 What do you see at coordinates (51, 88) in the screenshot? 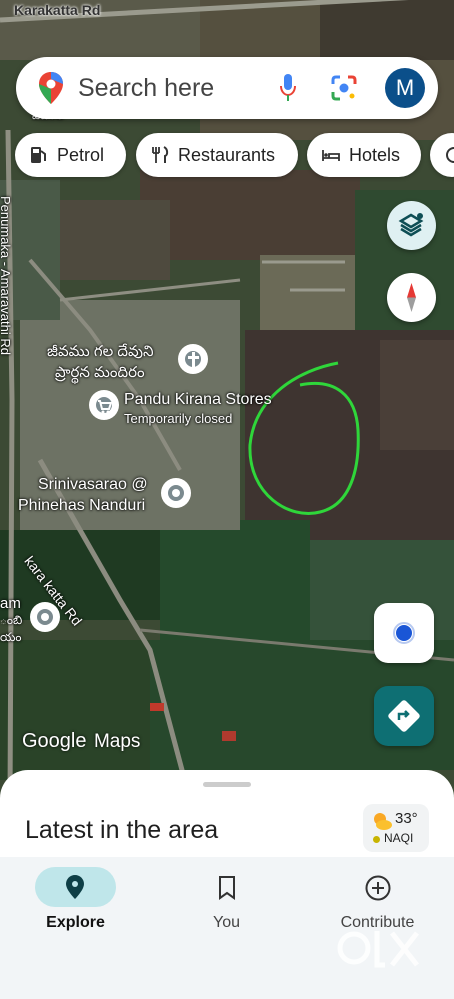
I see `google-maps-pin-icon` at bounding box center [51, 88].